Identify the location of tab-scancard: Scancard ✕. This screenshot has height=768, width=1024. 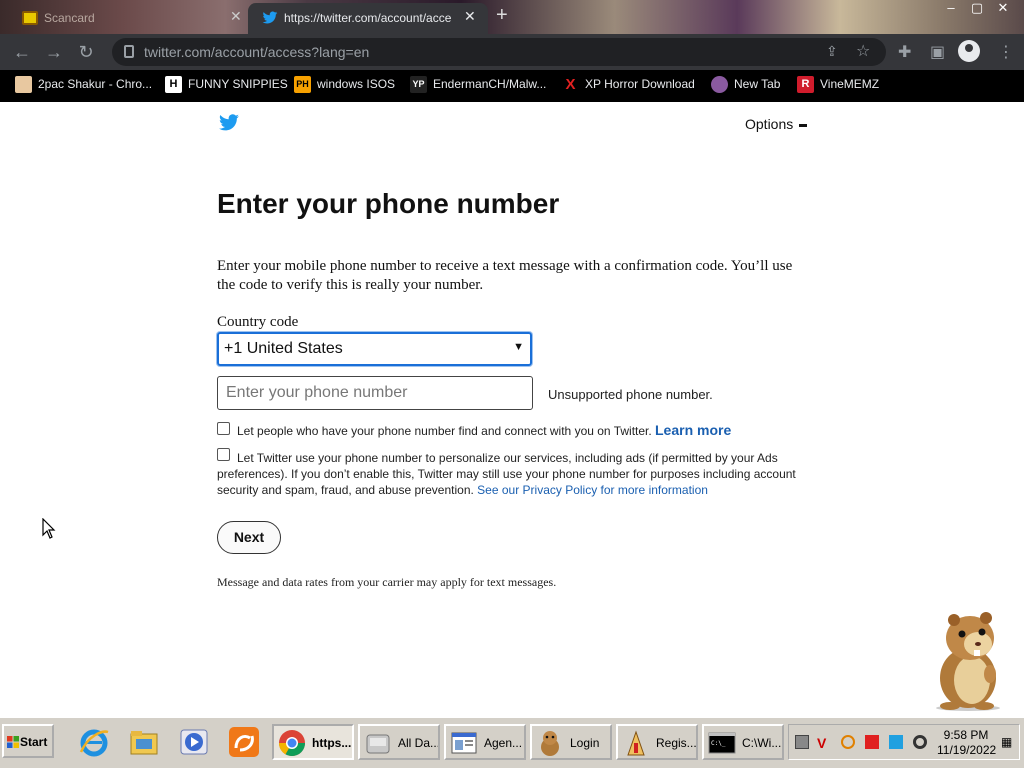
(128, 18).